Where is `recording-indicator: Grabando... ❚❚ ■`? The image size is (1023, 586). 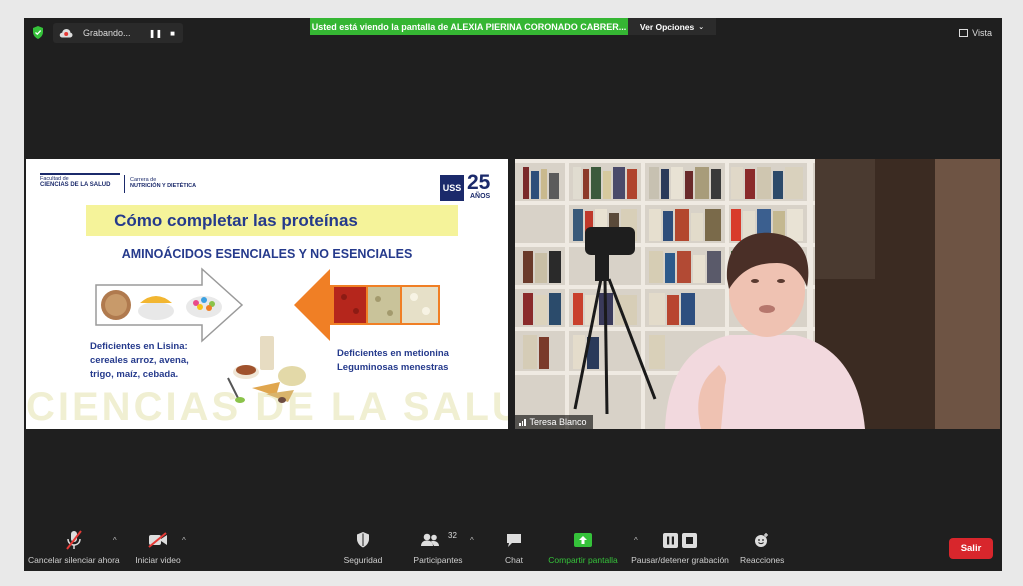
recording-indicator: Grabando... ❚❚ ■ is located at coordinates (118, 33).